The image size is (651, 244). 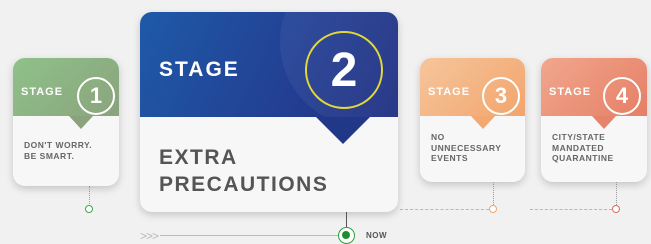 I want to click on timeline-current-line, so click(x=249, y=235).